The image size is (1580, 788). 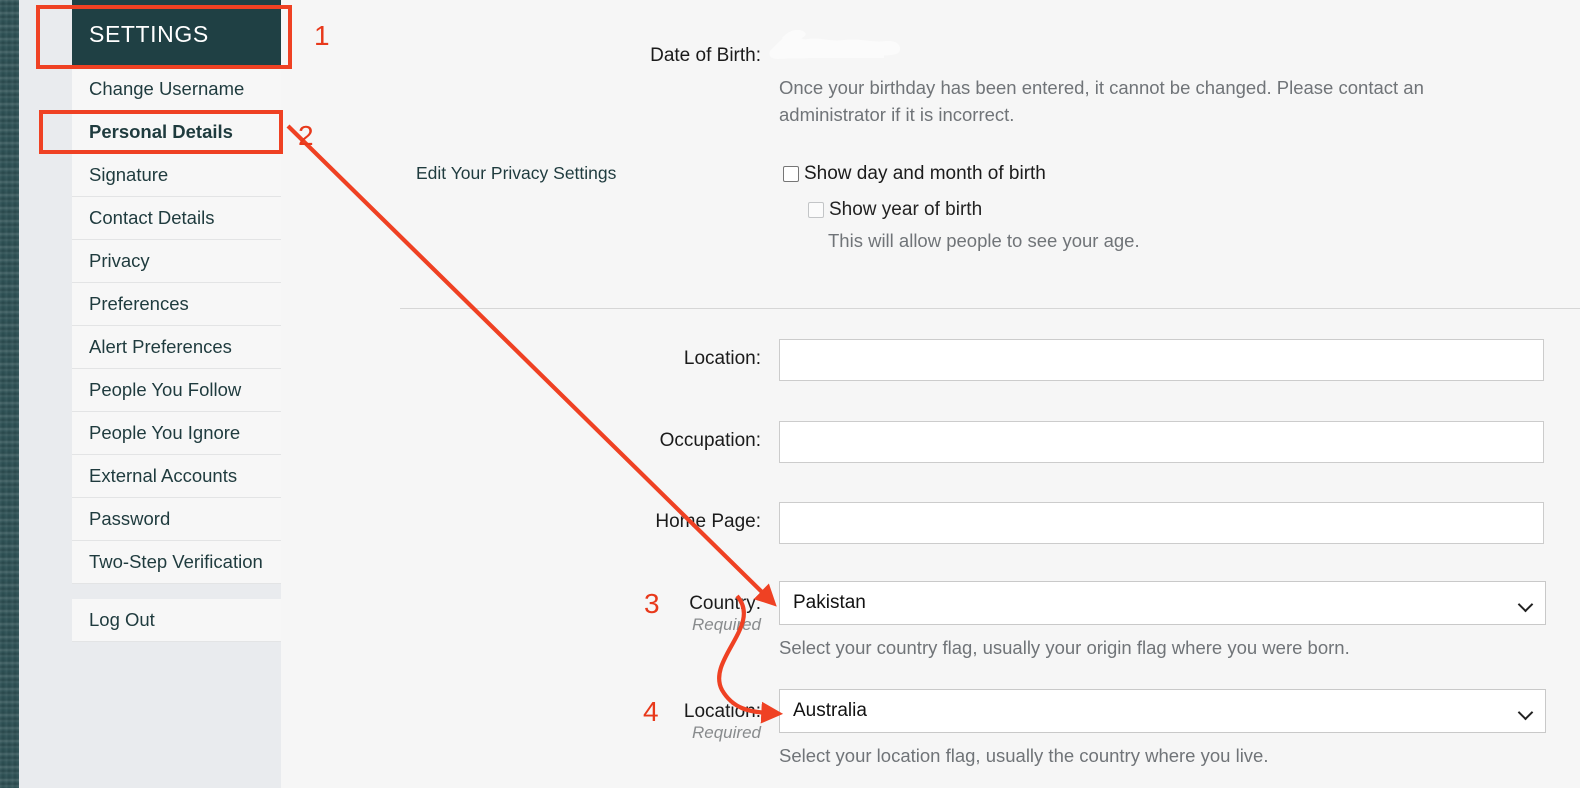 What do you see at coordinates (186, 562) in the screenshot?
I see `sidebar-item-two-step-verification: Two-Step Verification` at bounding box center [186, 562].